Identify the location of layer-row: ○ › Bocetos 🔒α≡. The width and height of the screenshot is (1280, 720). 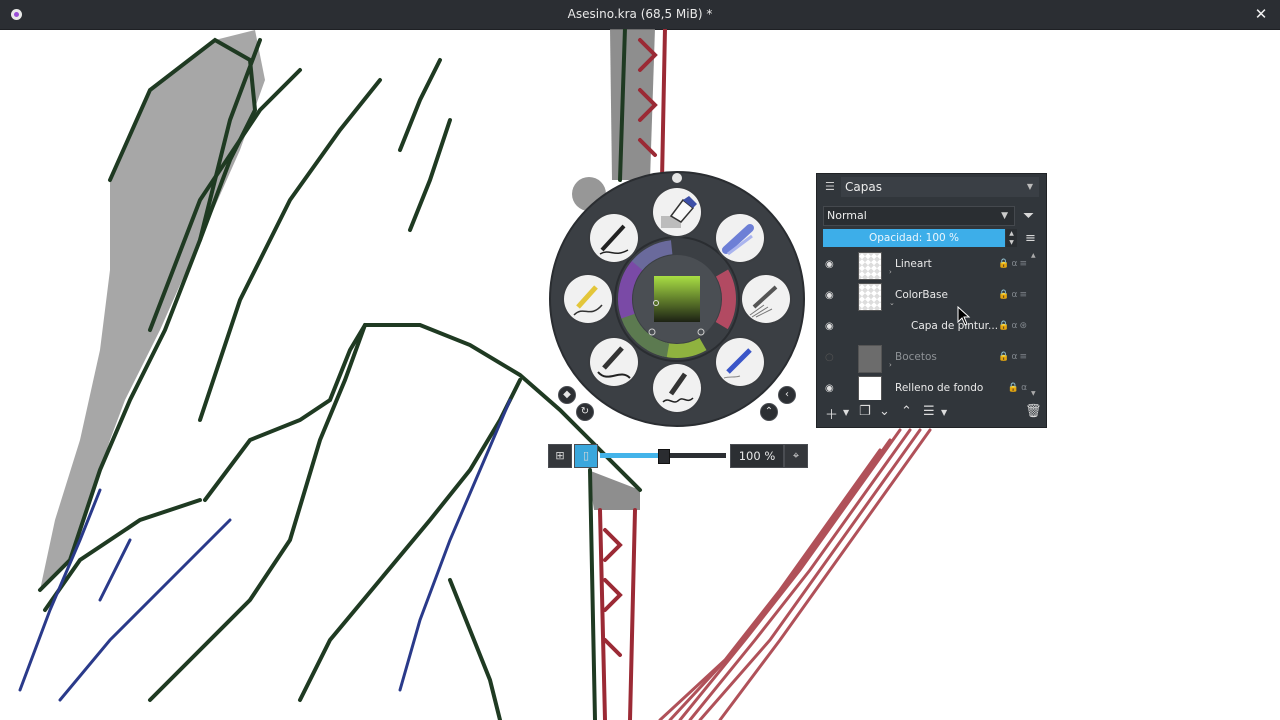
(924, 358).